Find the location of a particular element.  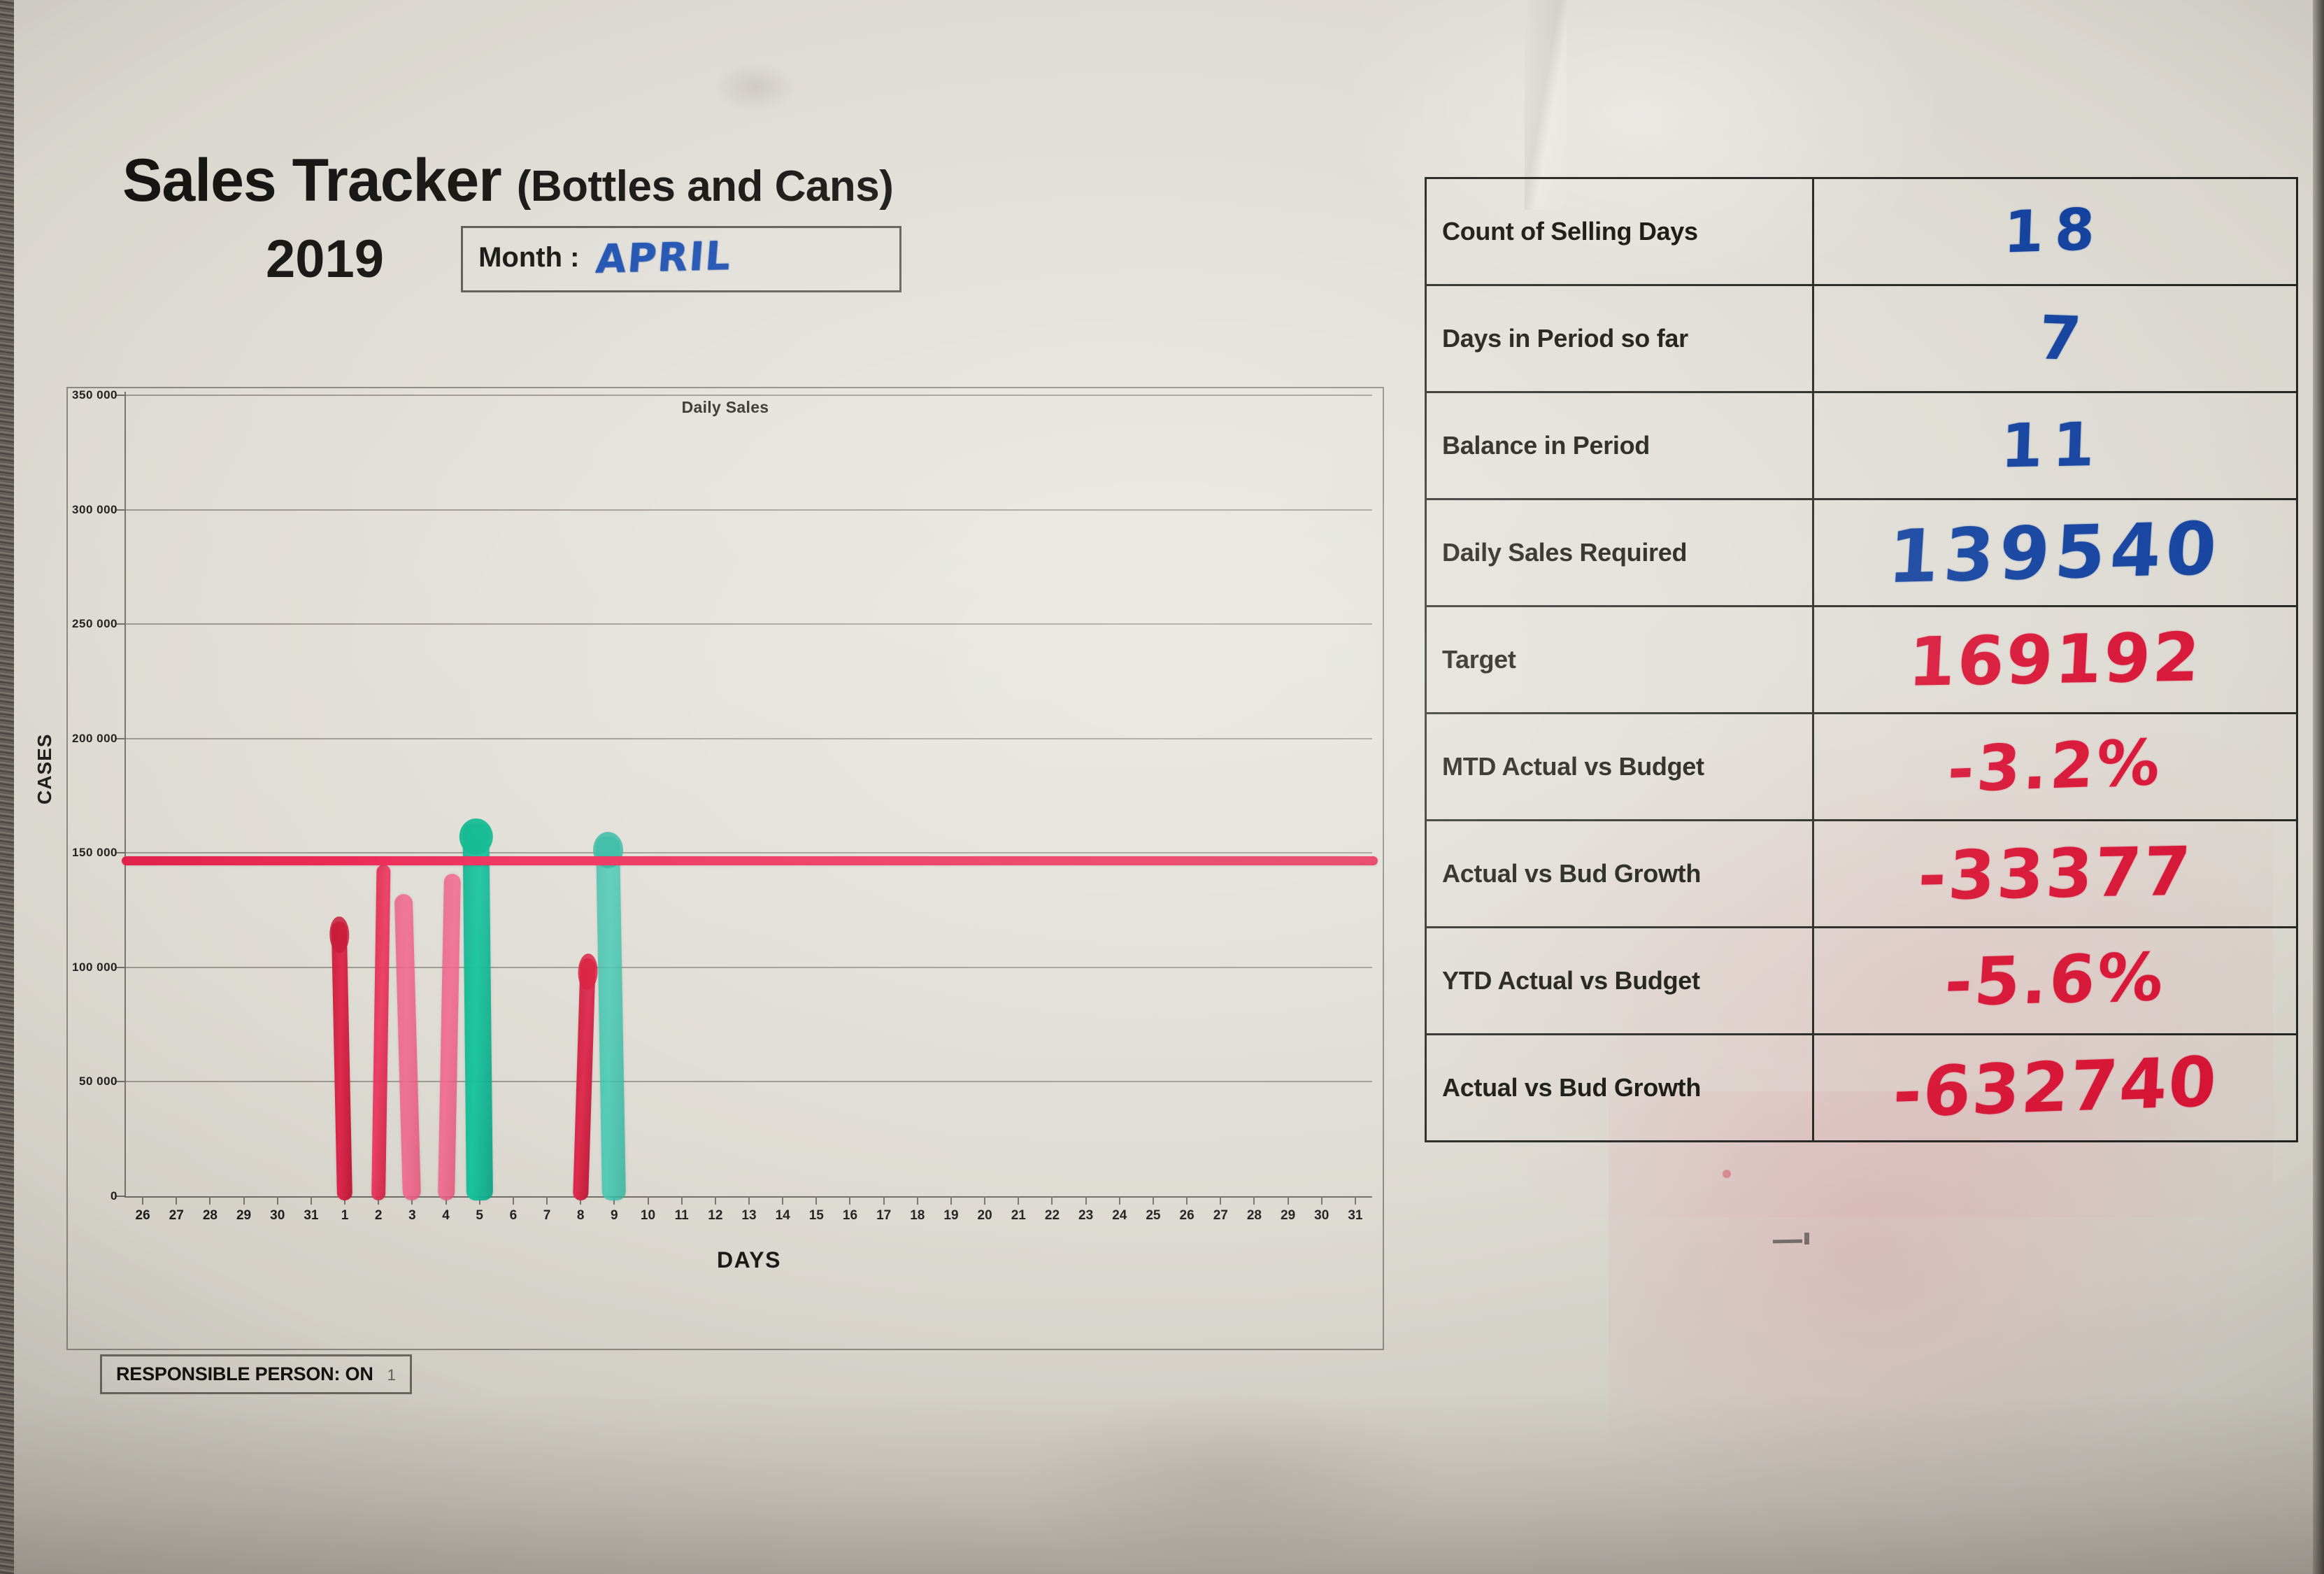

table-row: Count of Selling Days 18 is located at coordinates (1861, 232).